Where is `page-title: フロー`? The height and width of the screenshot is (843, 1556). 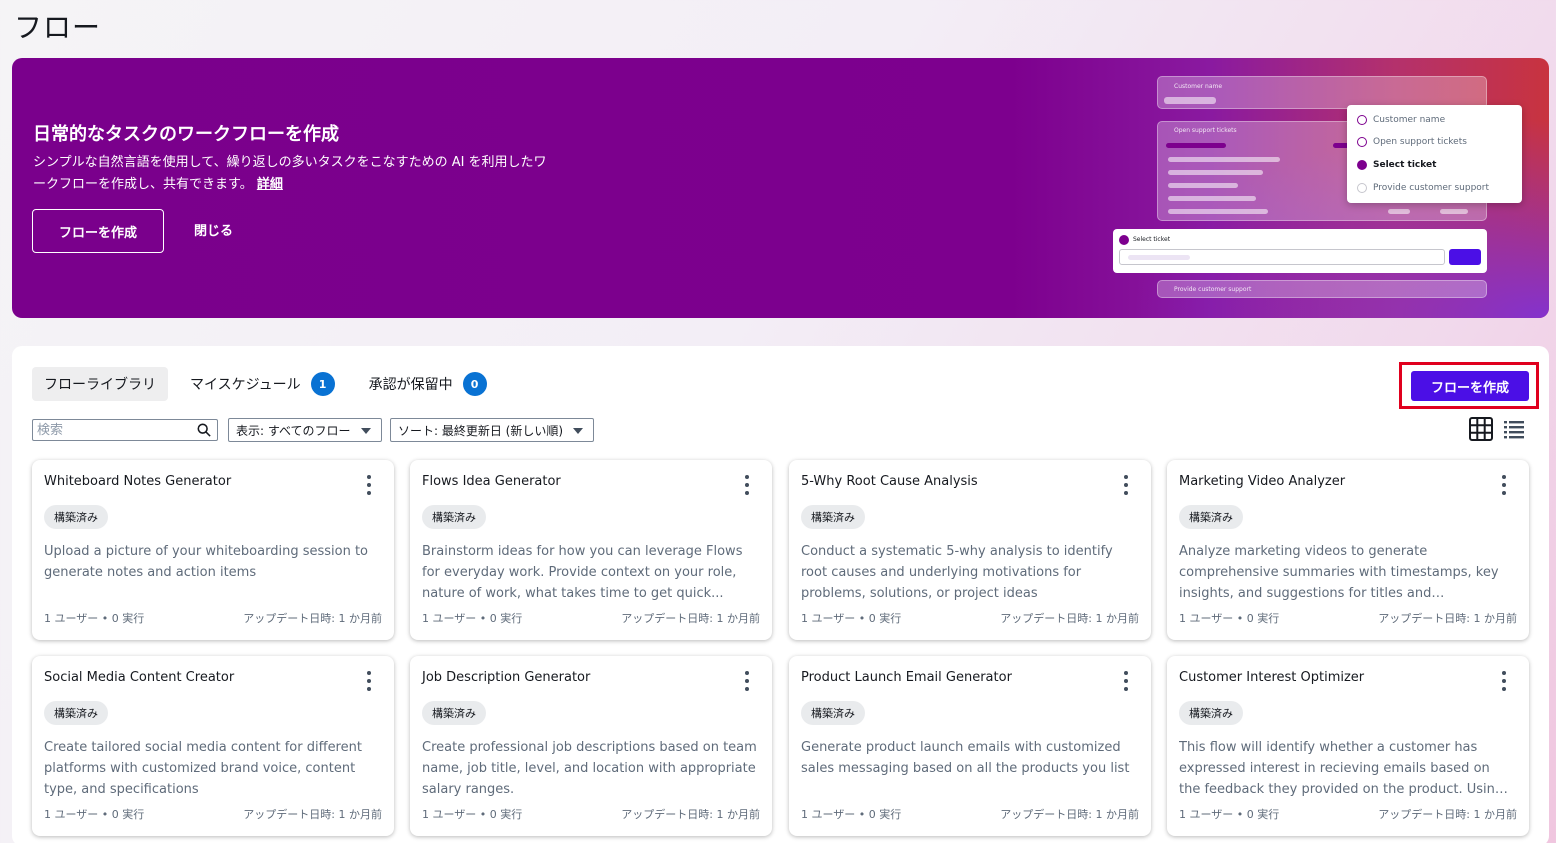
page-title: フロー is located at coordinates (58, 27).